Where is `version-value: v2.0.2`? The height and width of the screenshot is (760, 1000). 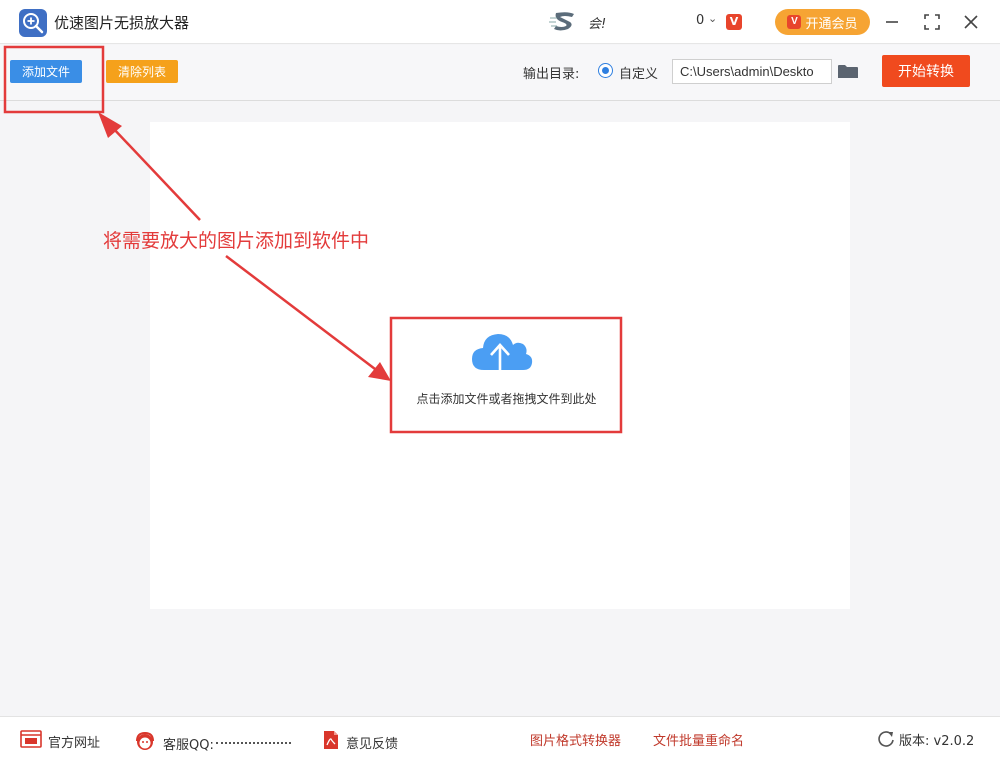
version-value: v2.0.2 is located at coordinates (954, 741).